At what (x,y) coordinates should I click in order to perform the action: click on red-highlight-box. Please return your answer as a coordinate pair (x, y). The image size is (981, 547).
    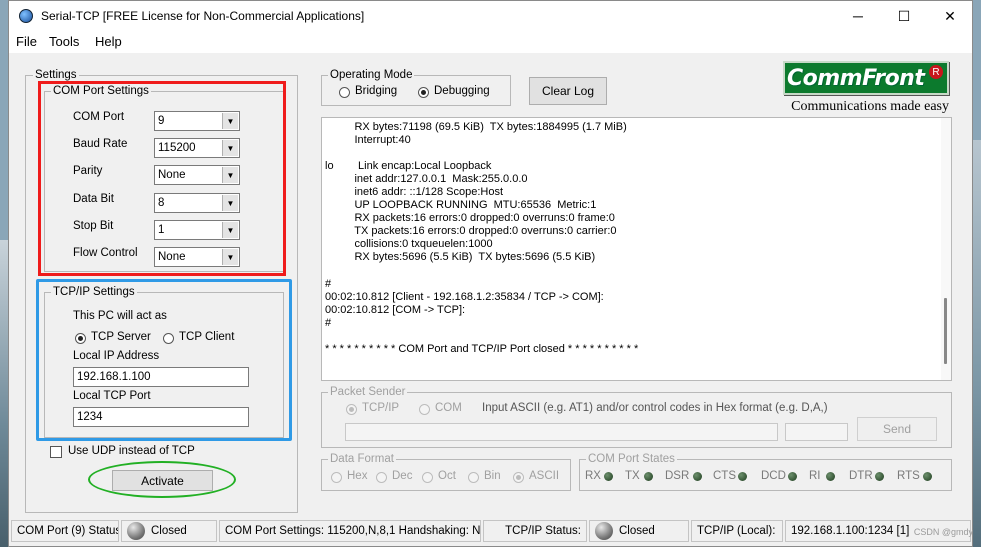
    Looking at the image, I should click on (162, 178).